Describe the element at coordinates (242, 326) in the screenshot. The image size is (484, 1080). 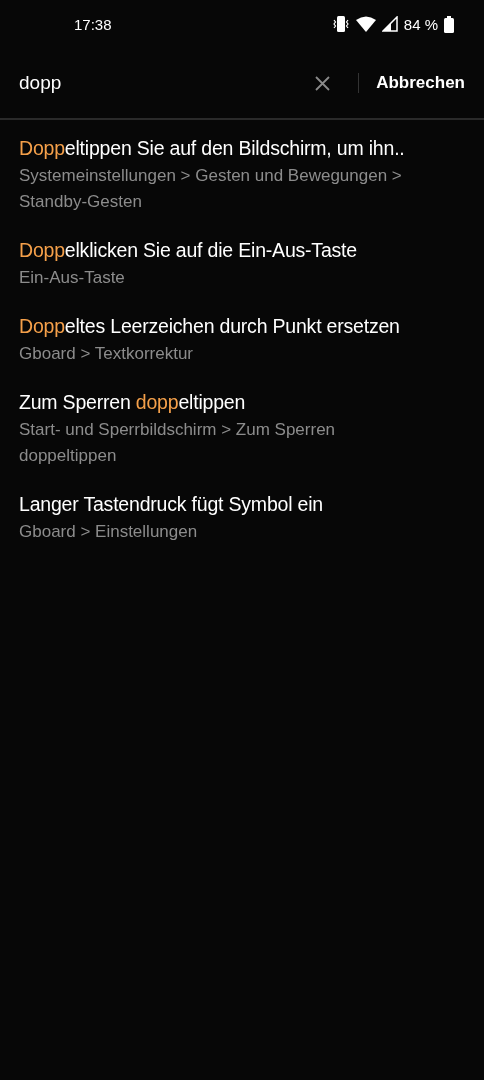
I see `result-title: Doppeltes Leerzeichen durch Punkt ersetzen` at that location.